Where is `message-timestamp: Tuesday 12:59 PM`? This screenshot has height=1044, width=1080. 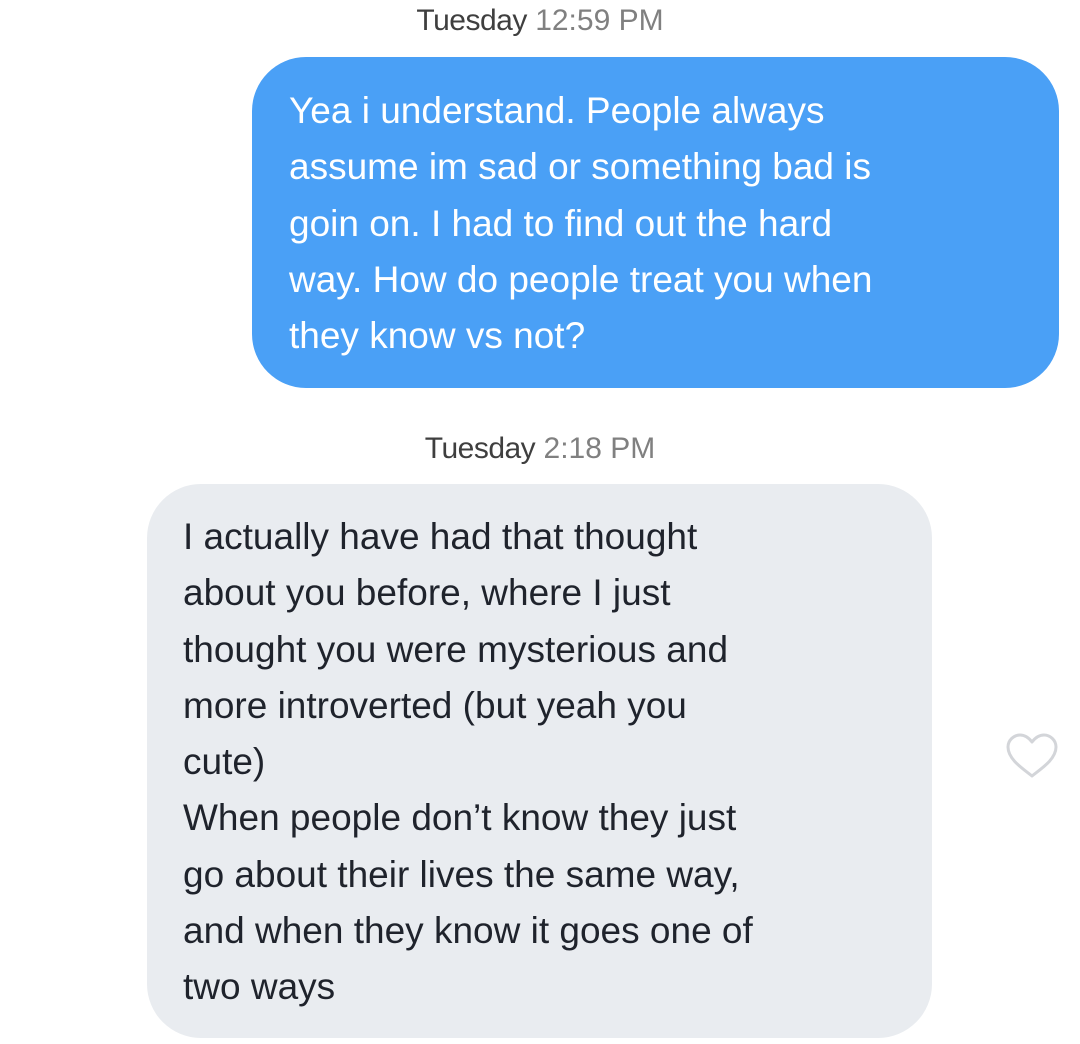 message-timestamp: Tuesday 12:59 PM is located at coordinates (540, 21).